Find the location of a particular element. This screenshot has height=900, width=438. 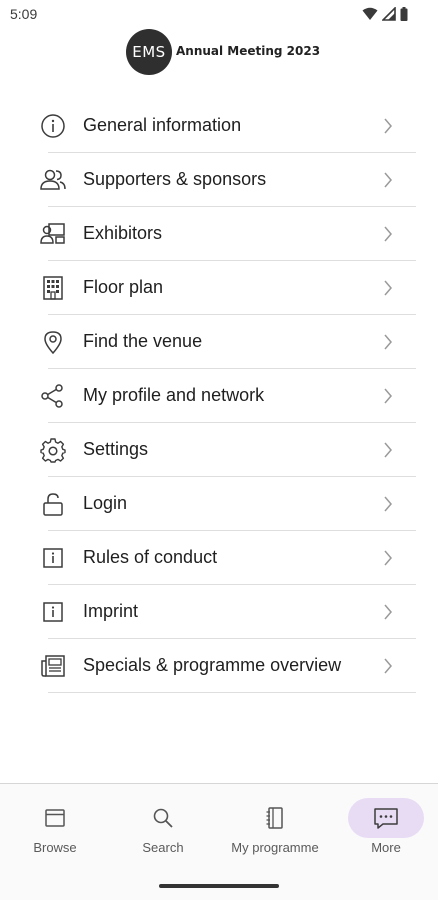

nav-label: Search is located at coordinates (163, 847).